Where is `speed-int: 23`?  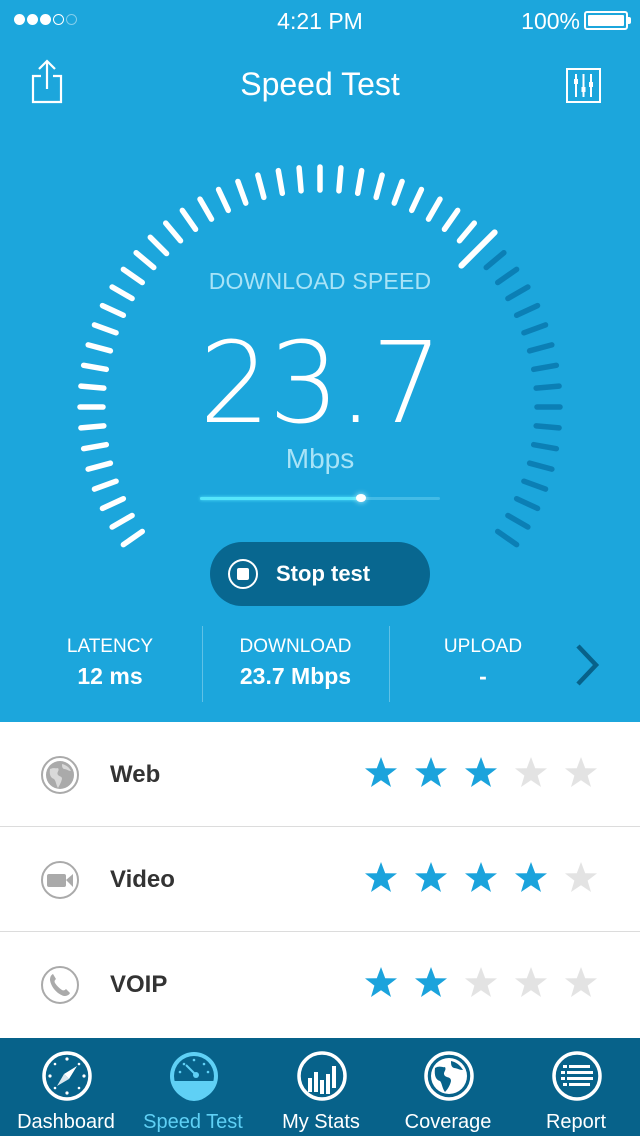
speed-int: 23 is located at coordinates (269, 384).